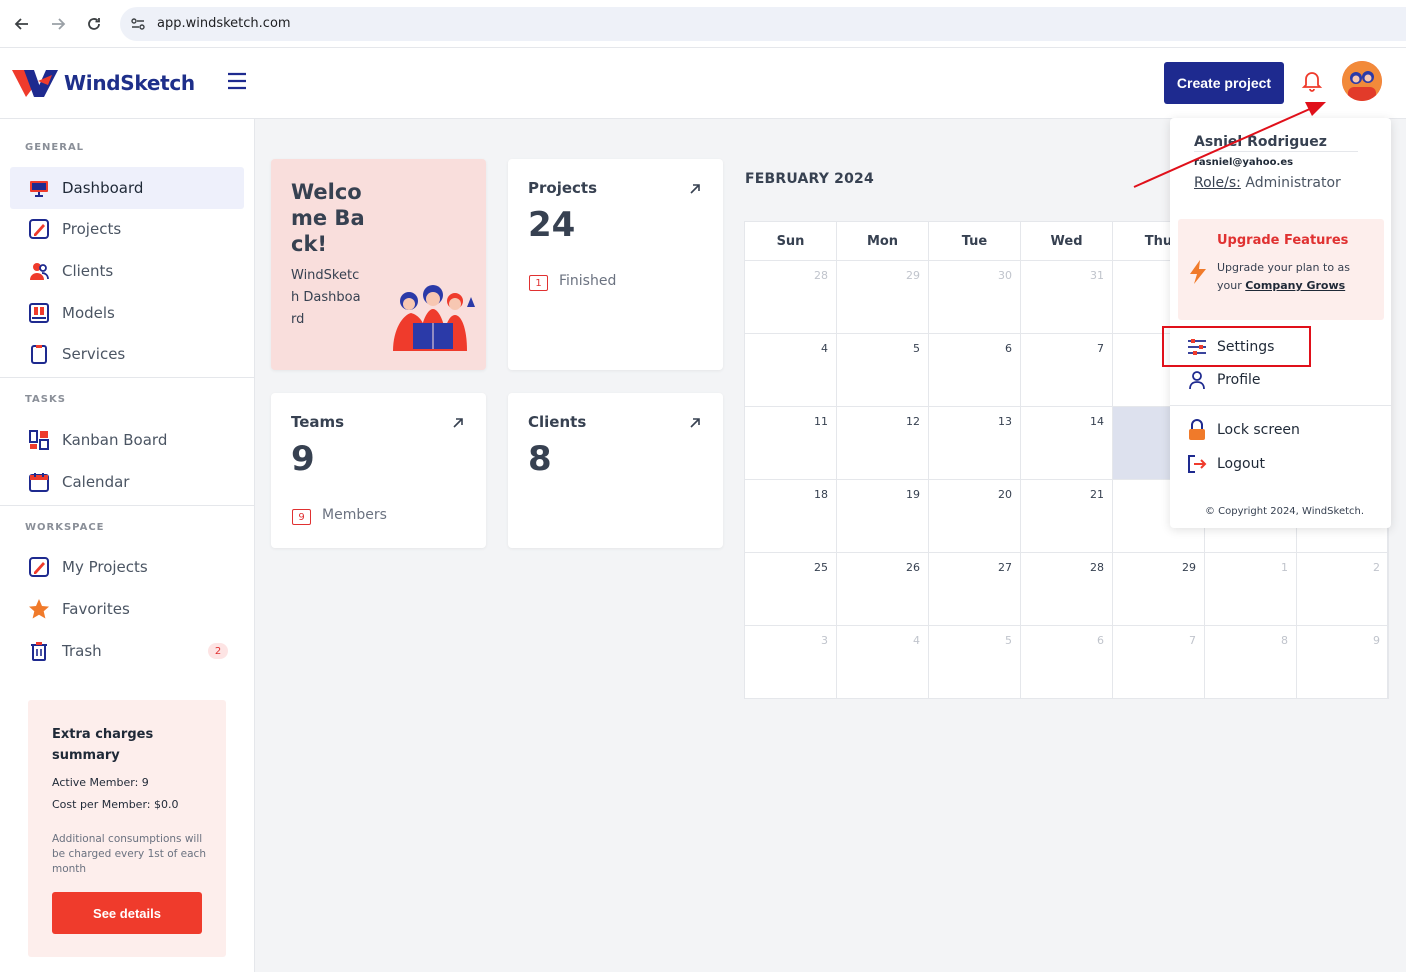  What do you see at coordinates (615, 470) in the screenshot?
I see `clients-stat-card: Clients 8` at bounding box center [615, 470].